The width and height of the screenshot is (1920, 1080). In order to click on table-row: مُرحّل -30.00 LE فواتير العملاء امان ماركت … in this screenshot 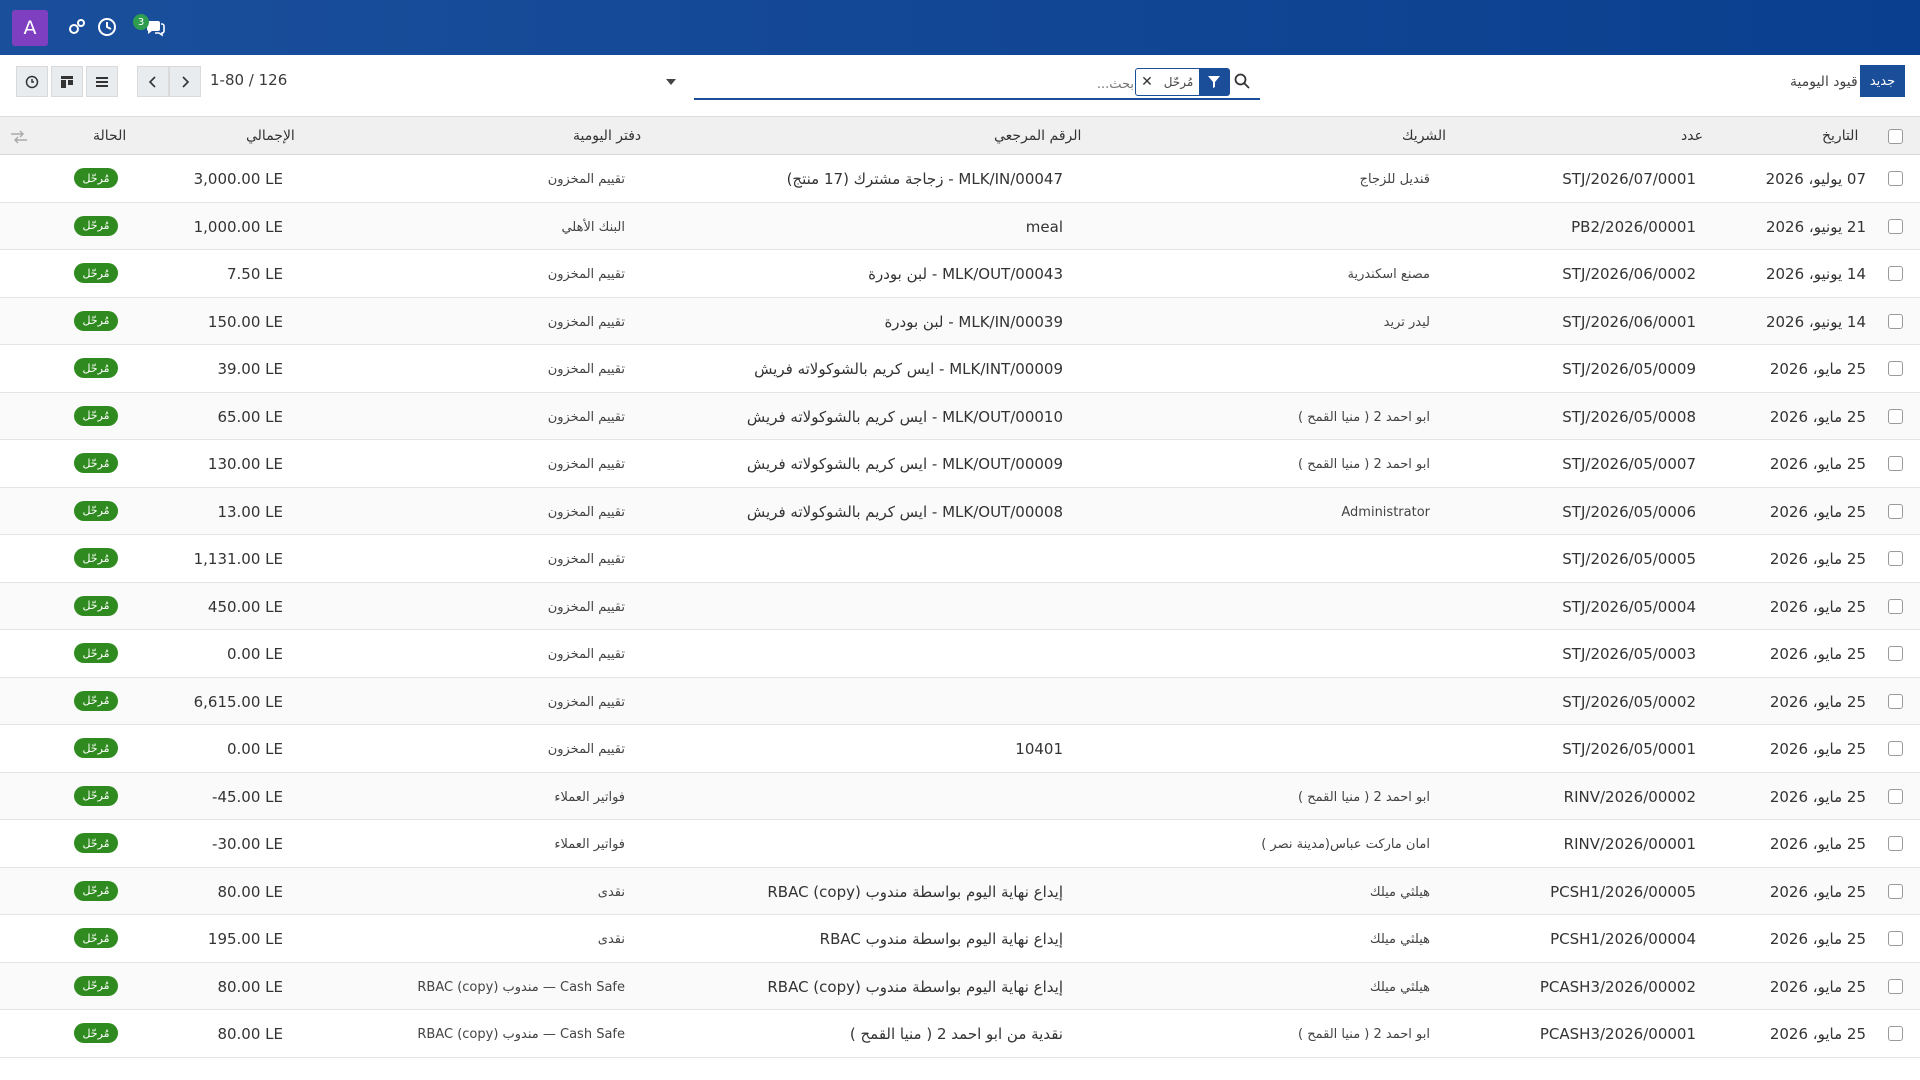, I will do `click(960, 844)`.